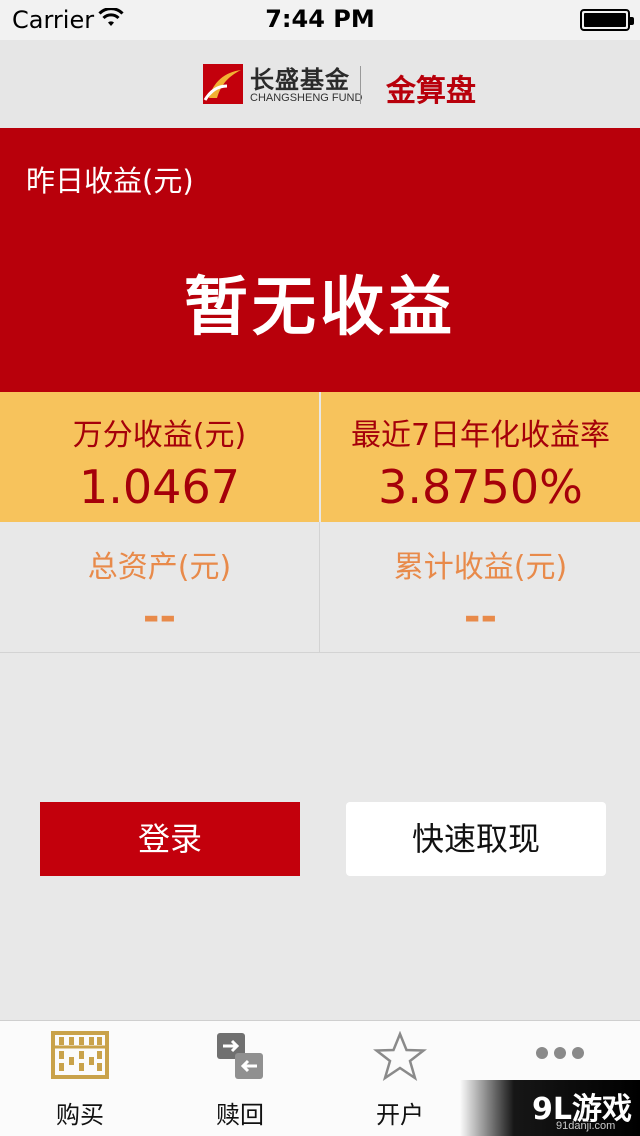 Image resolution: width=640 pixels, height=1136 pixels. Describe the element at coordinates (240, 1058) in the screenshot. I see `exchange-icon` at that location.